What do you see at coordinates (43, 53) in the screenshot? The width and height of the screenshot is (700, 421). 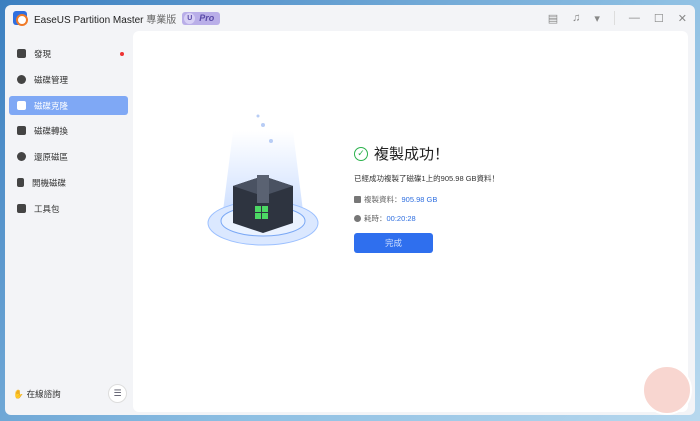 I see `sidebar-item-label: 發現` at bounding box center [43, 53].